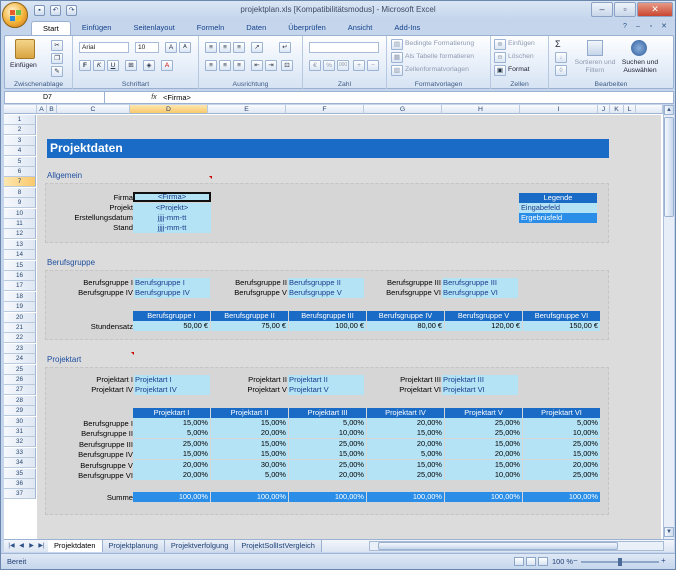 This screenshot has height=570, width=676. I want to click on row-header: 34, so click(20, 463).